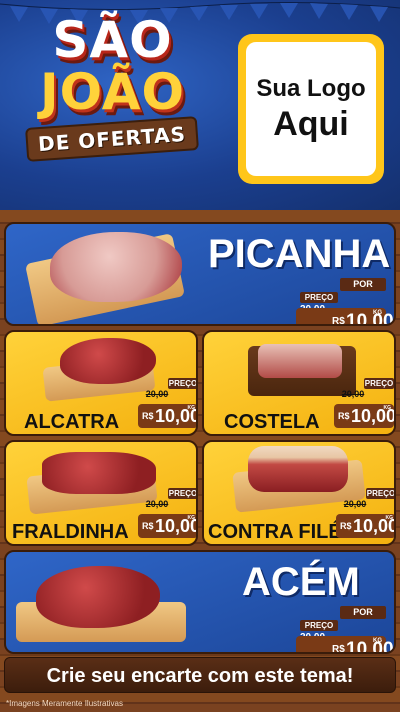 The height and width of the screenshot is (712, 400). What do you see at coordinates (200, 675) in the screenshot?
I see `cta-banner: Crie seu encarte com este tema!` at bounding box center [200, 675].